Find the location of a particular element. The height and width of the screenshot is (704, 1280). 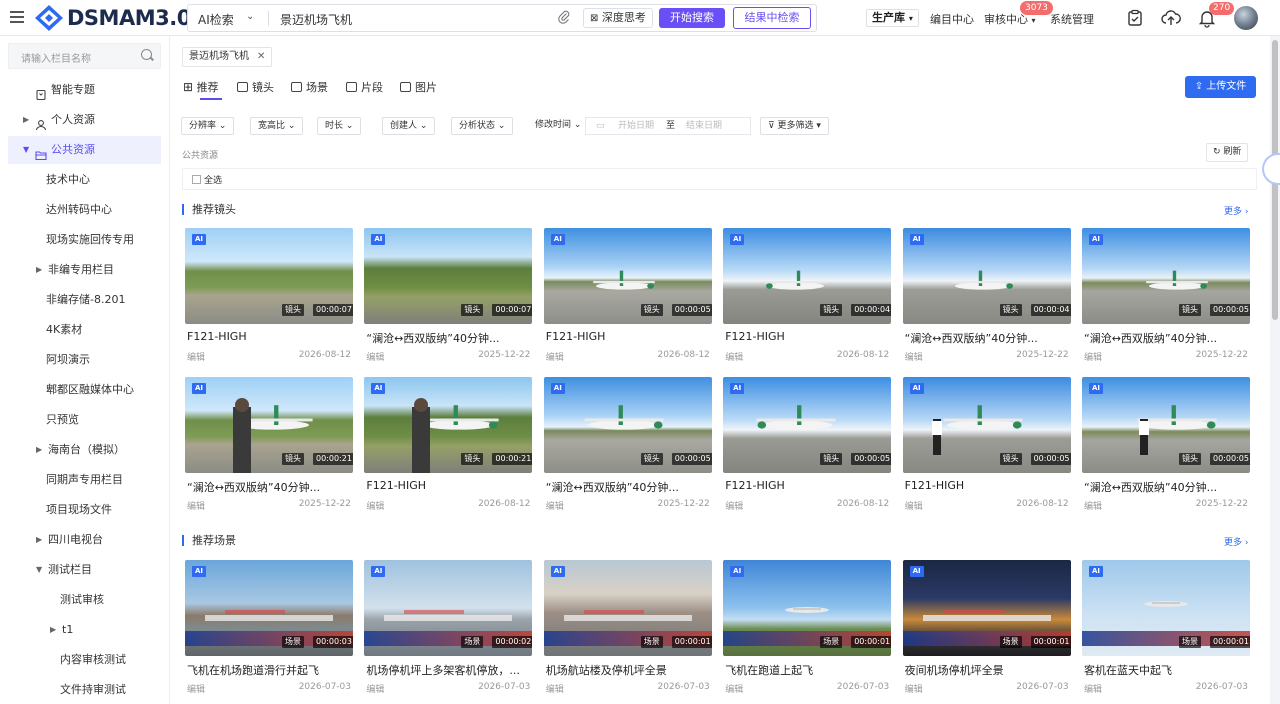

sidebar-item-nle-storage: 非编存储-8.201 is located at coordinates (84, 300).